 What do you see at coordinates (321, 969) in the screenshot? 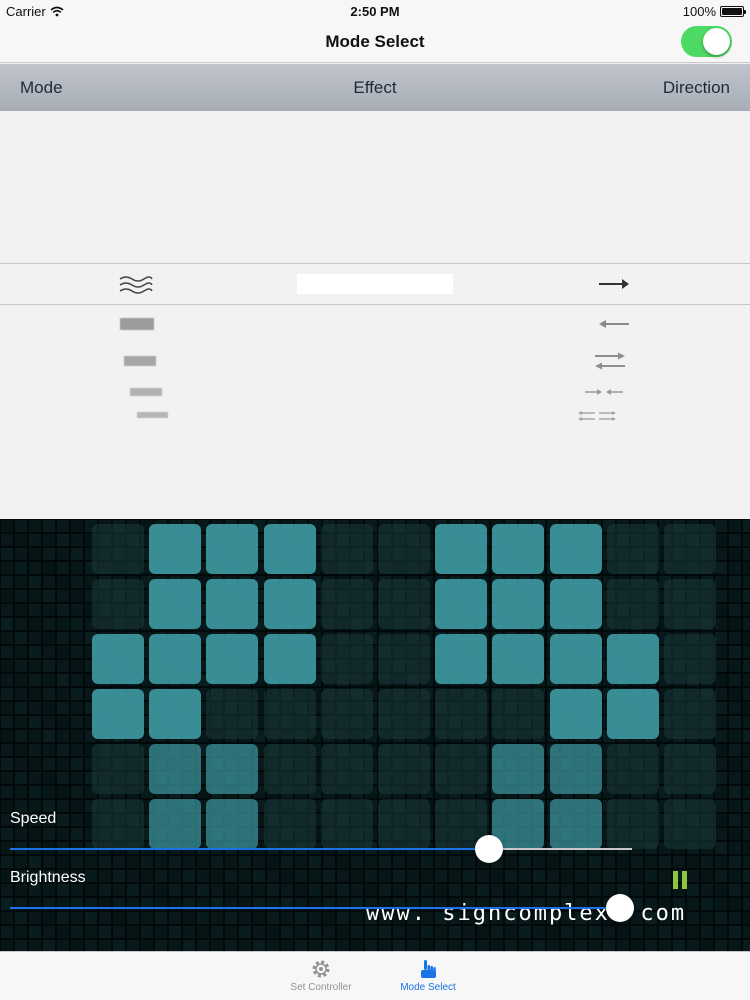
I see `gear-icon` at bounding box center [321, 969].